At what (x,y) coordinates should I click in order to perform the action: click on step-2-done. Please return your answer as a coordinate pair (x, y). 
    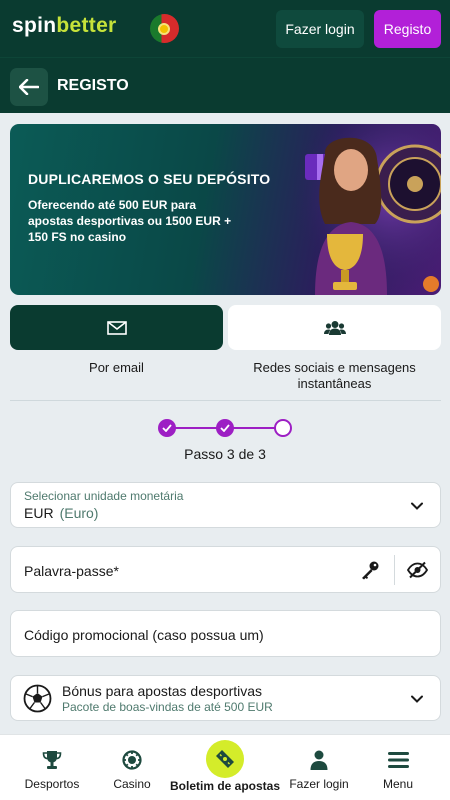
    Looking at the image, I should click on (225, 428).